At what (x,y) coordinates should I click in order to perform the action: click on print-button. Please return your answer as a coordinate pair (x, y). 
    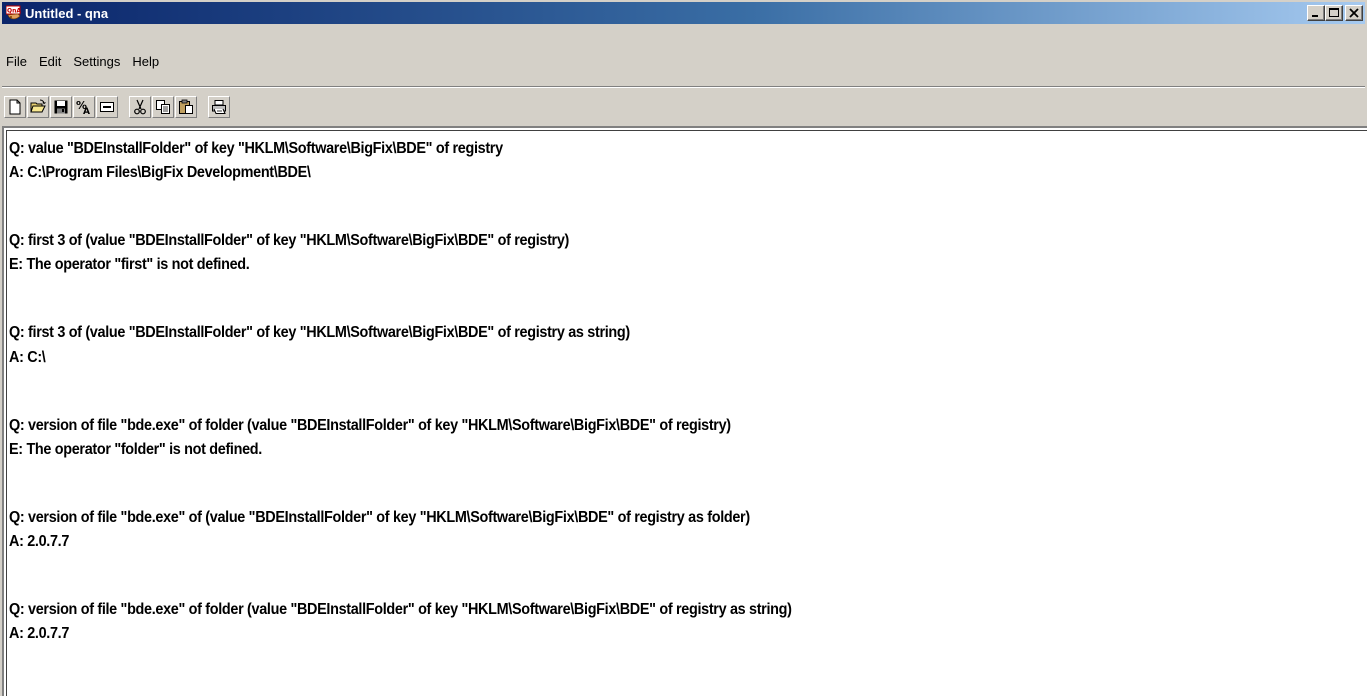
    Looking at the image, I should click on (219, 107).